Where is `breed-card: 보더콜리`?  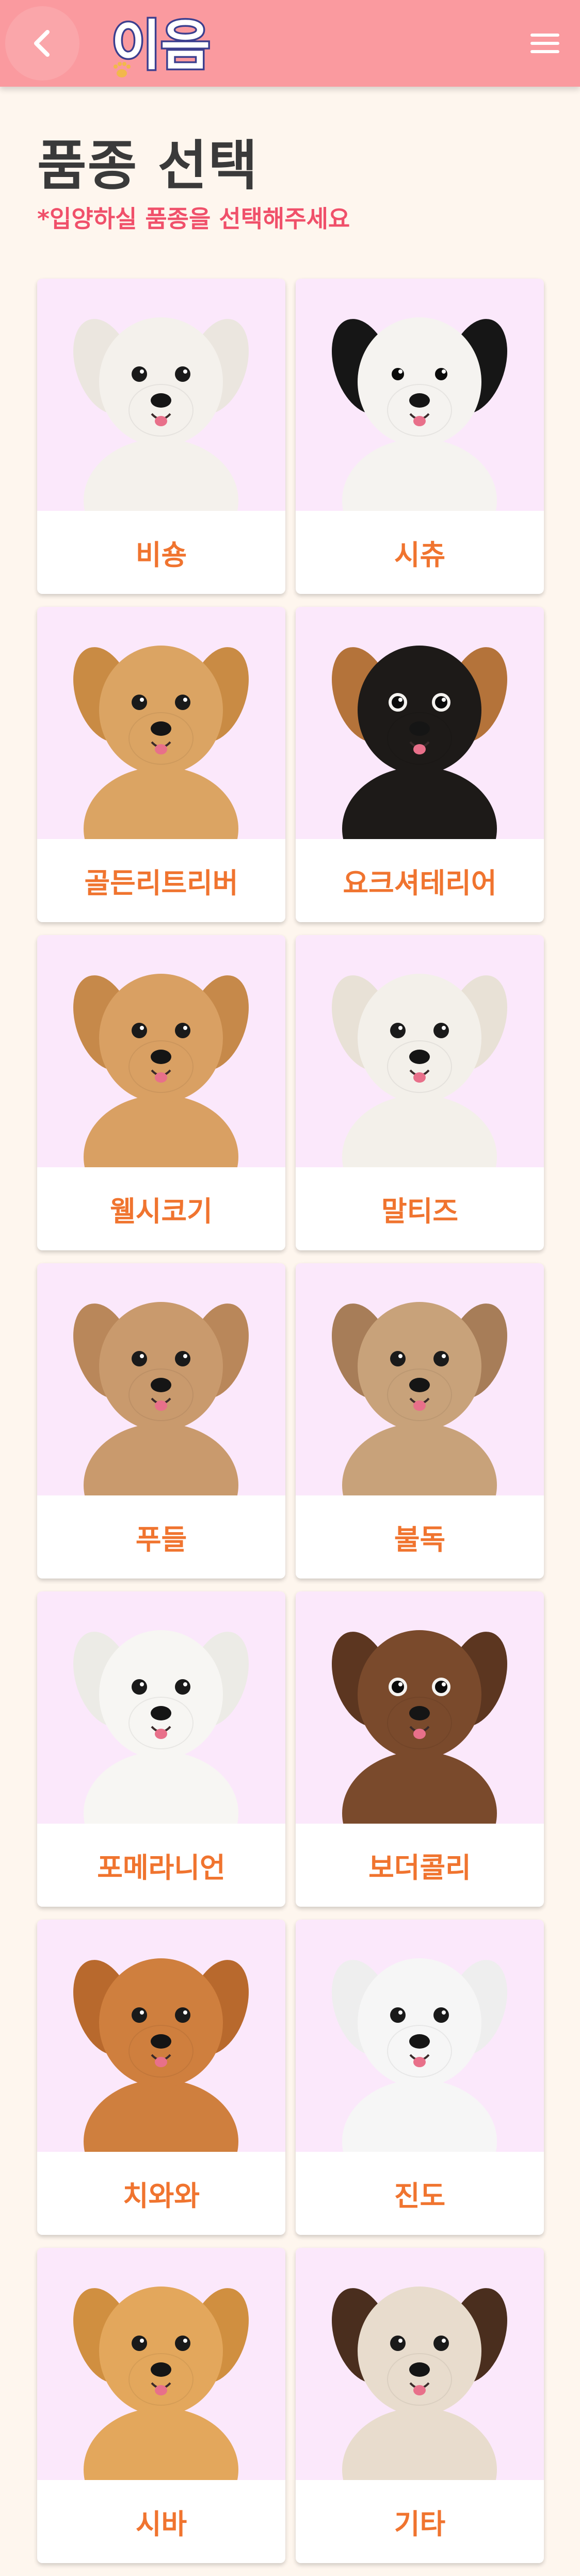 breed-card: 보더콜리 is located at coordinates (420, 1749).